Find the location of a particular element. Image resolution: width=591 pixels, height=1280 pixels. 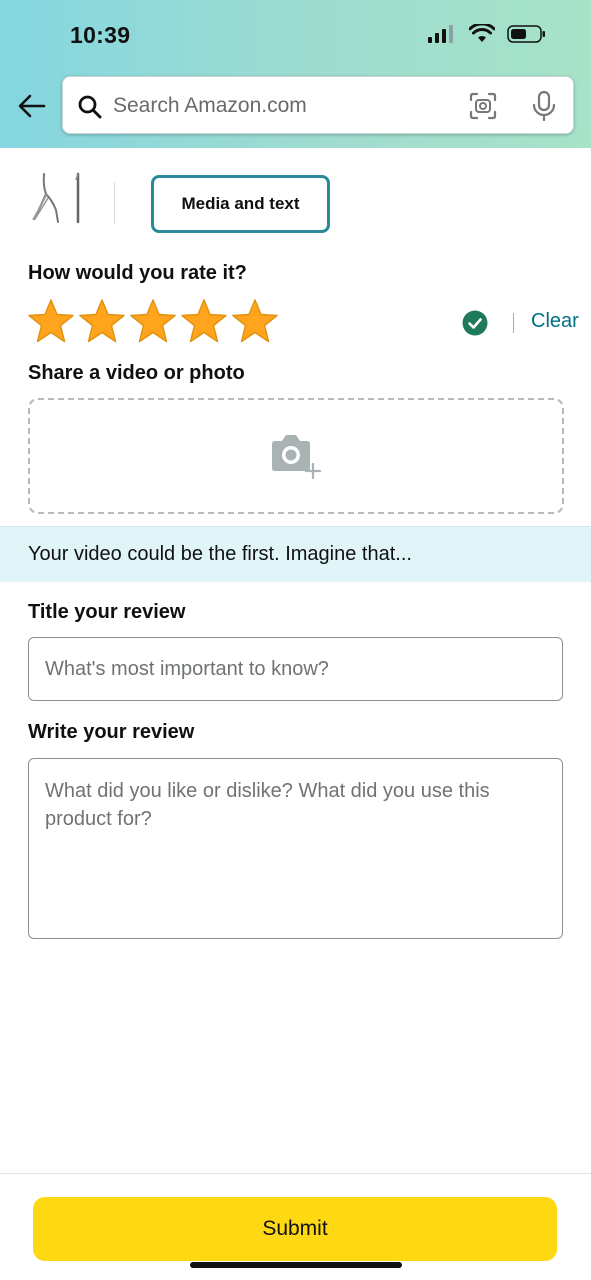

star-2-icon is located at coordinates (102, 321).